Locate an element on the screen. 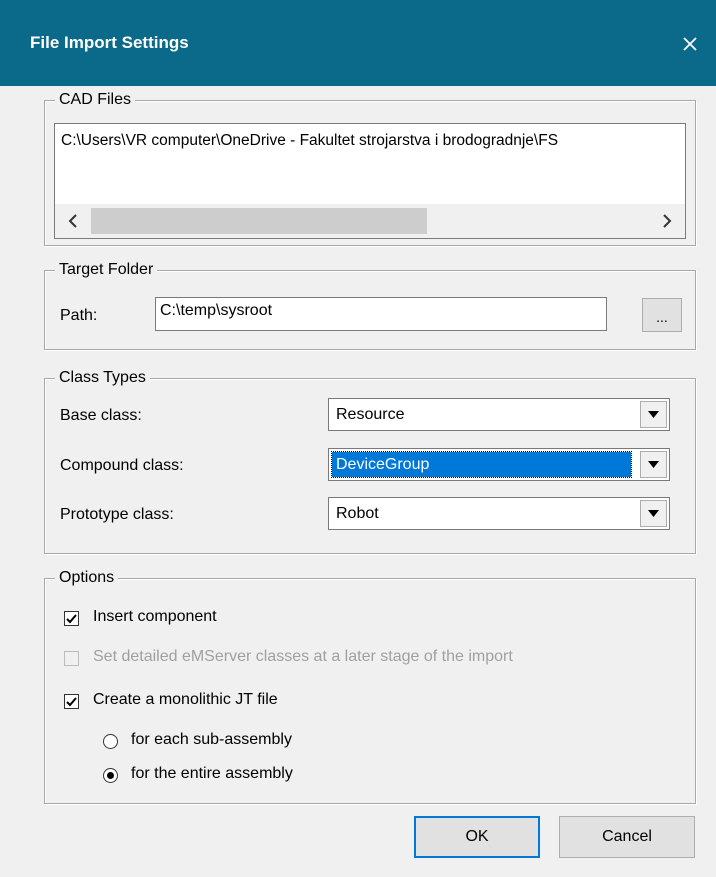  chevron-right-icon is located at coordinates (667, 221).